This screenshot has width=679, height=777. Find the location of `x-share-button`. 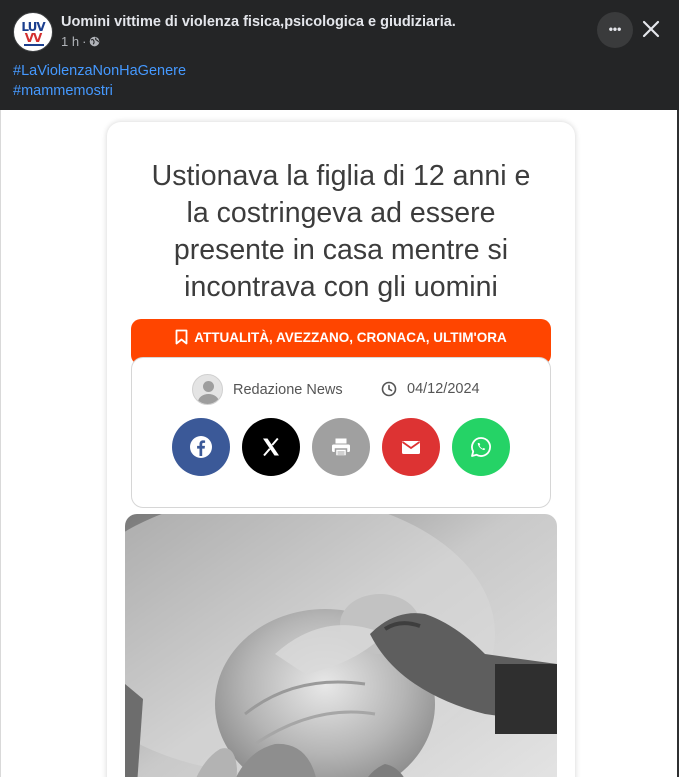

x-share-button is located at coordinates (271, 447).